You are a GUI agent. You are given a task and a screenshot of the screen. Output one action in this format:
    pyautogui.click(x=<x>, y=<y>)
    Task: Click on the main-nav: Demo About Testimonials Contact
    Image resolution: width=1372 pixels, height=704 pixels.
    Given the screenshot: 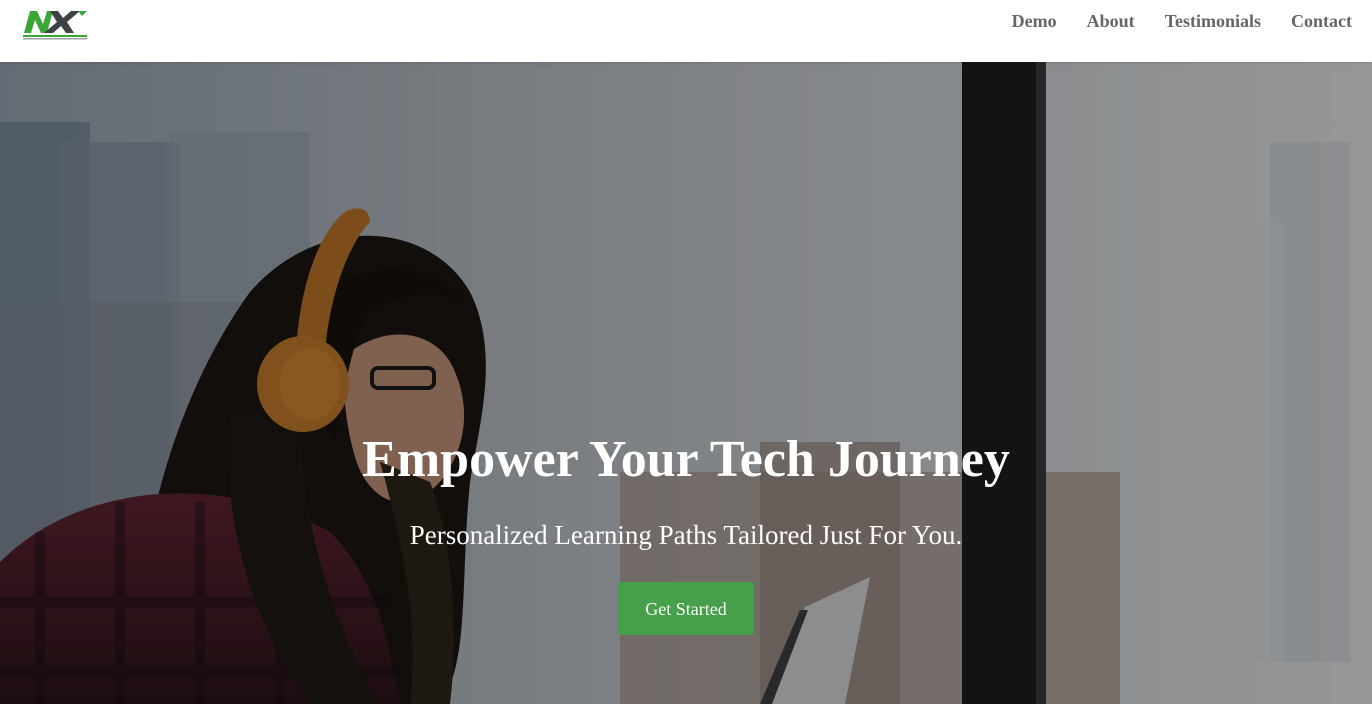 What is the action you would take?
    pyautogui.click(x=1167, y=21)
    